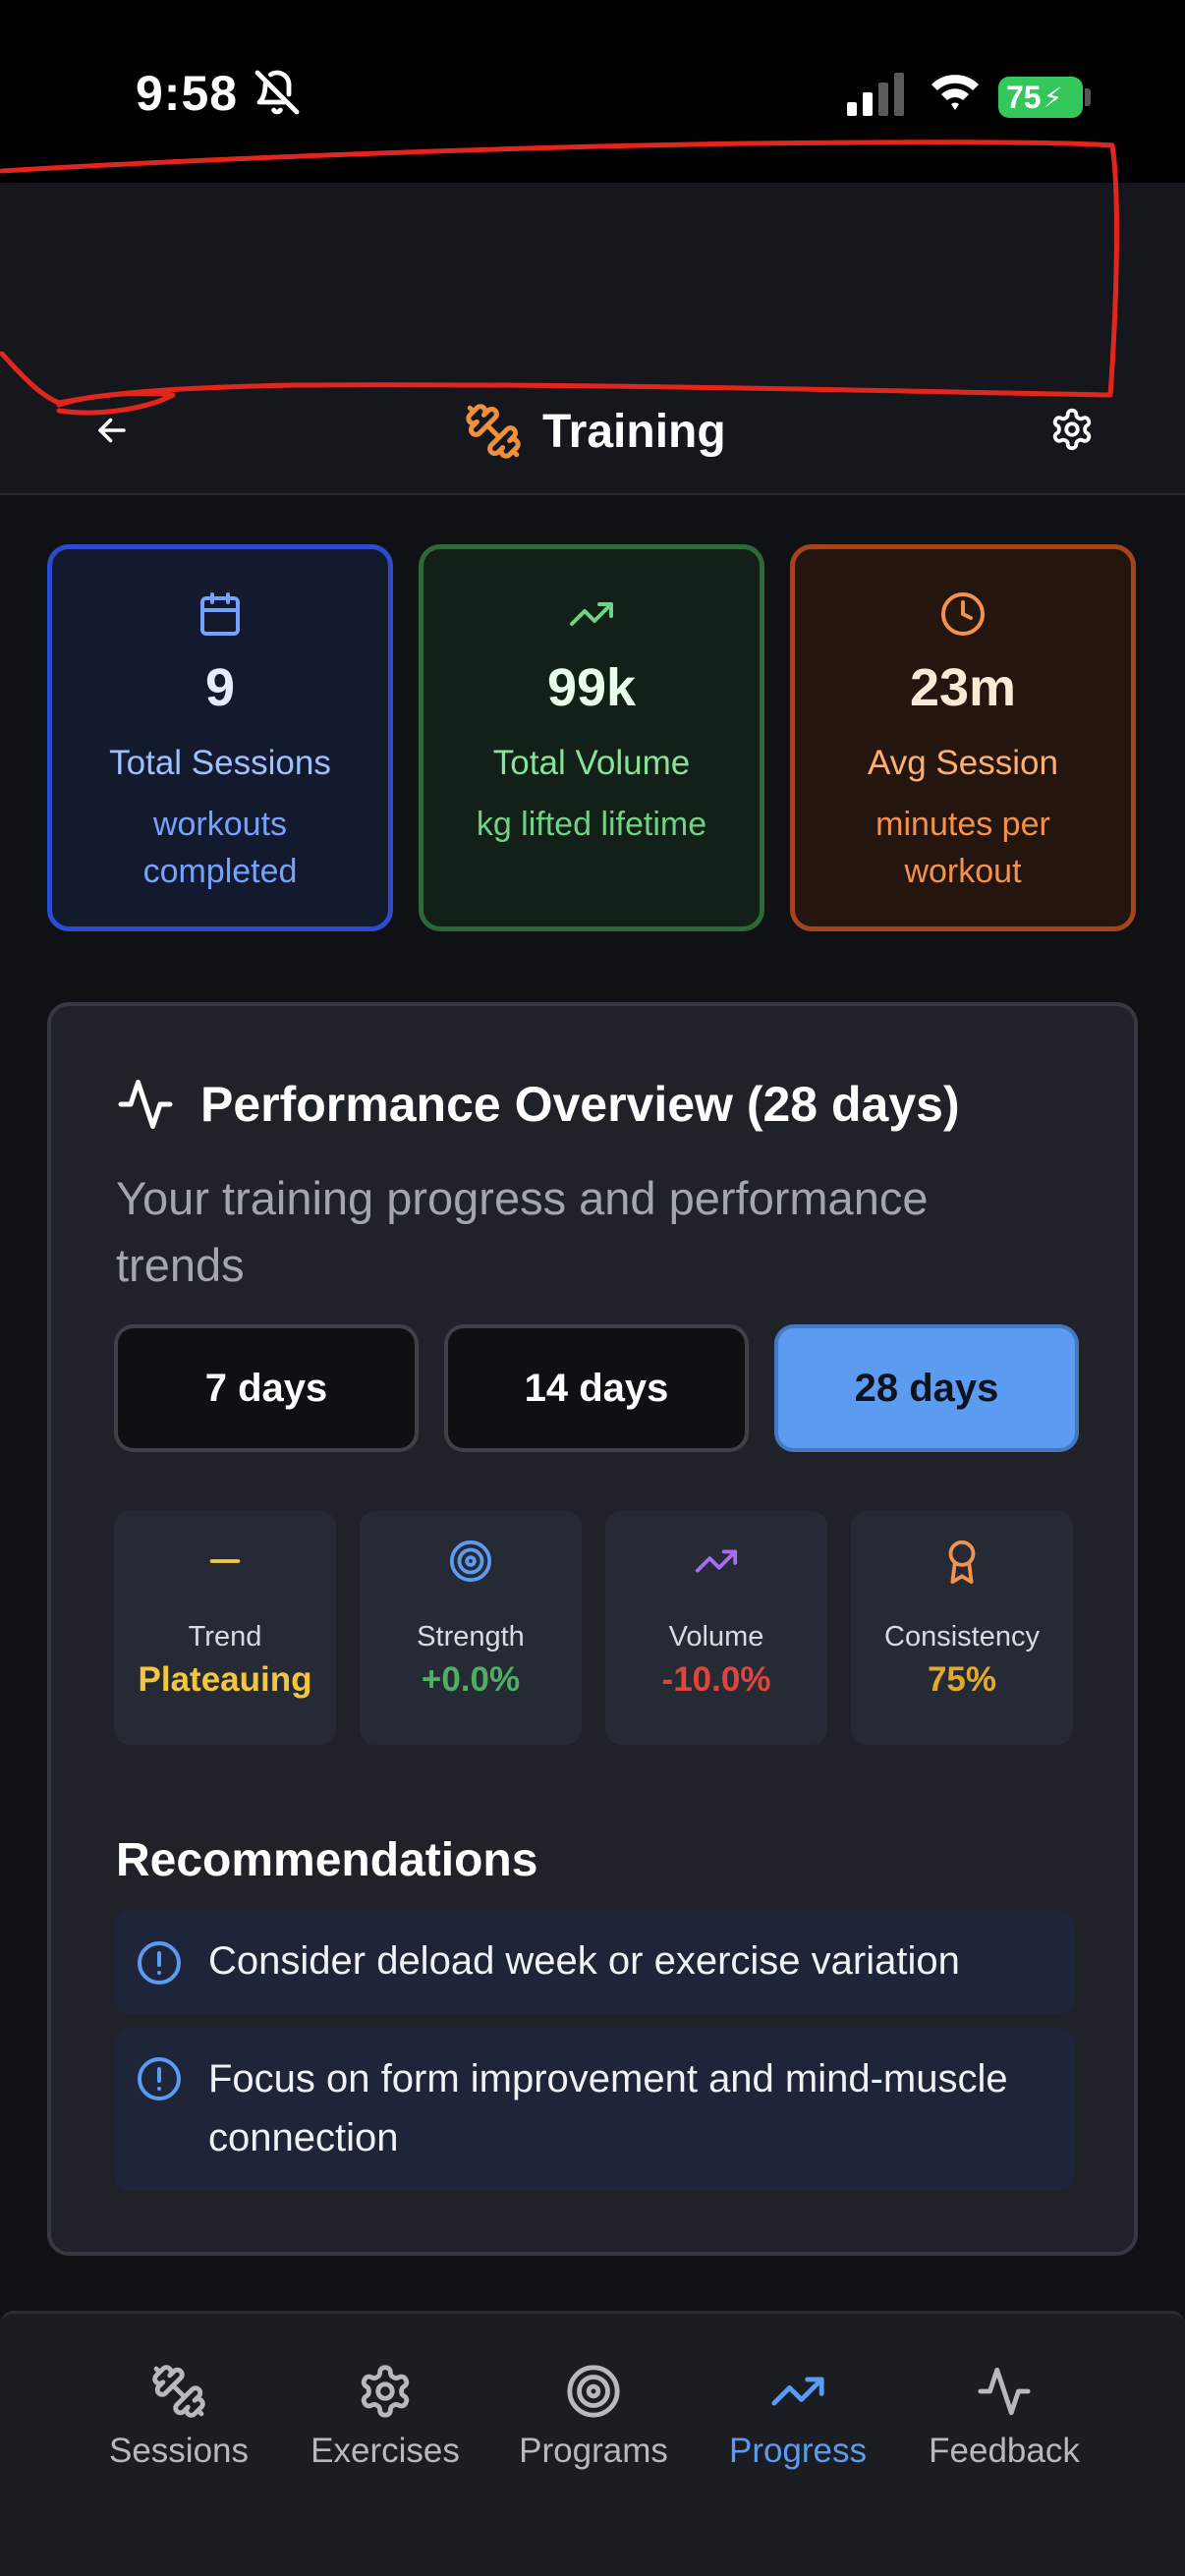 Image resolution: width=1185 pixels, height=2576 pixels. I want to click on arrow-left-icon, so click(112, 430).